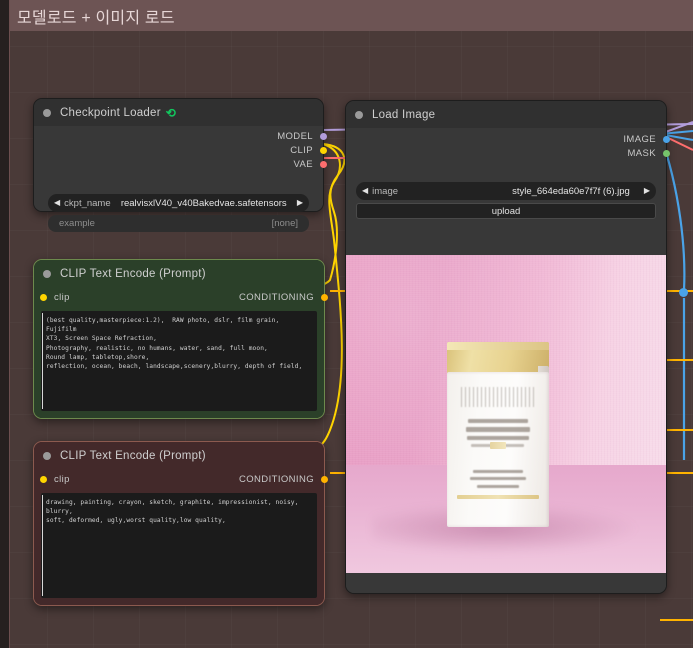 The image size is (693, 648). I want to click on node-title-checkpoint-loader: Checkpoint Loader, so click(110, 112).